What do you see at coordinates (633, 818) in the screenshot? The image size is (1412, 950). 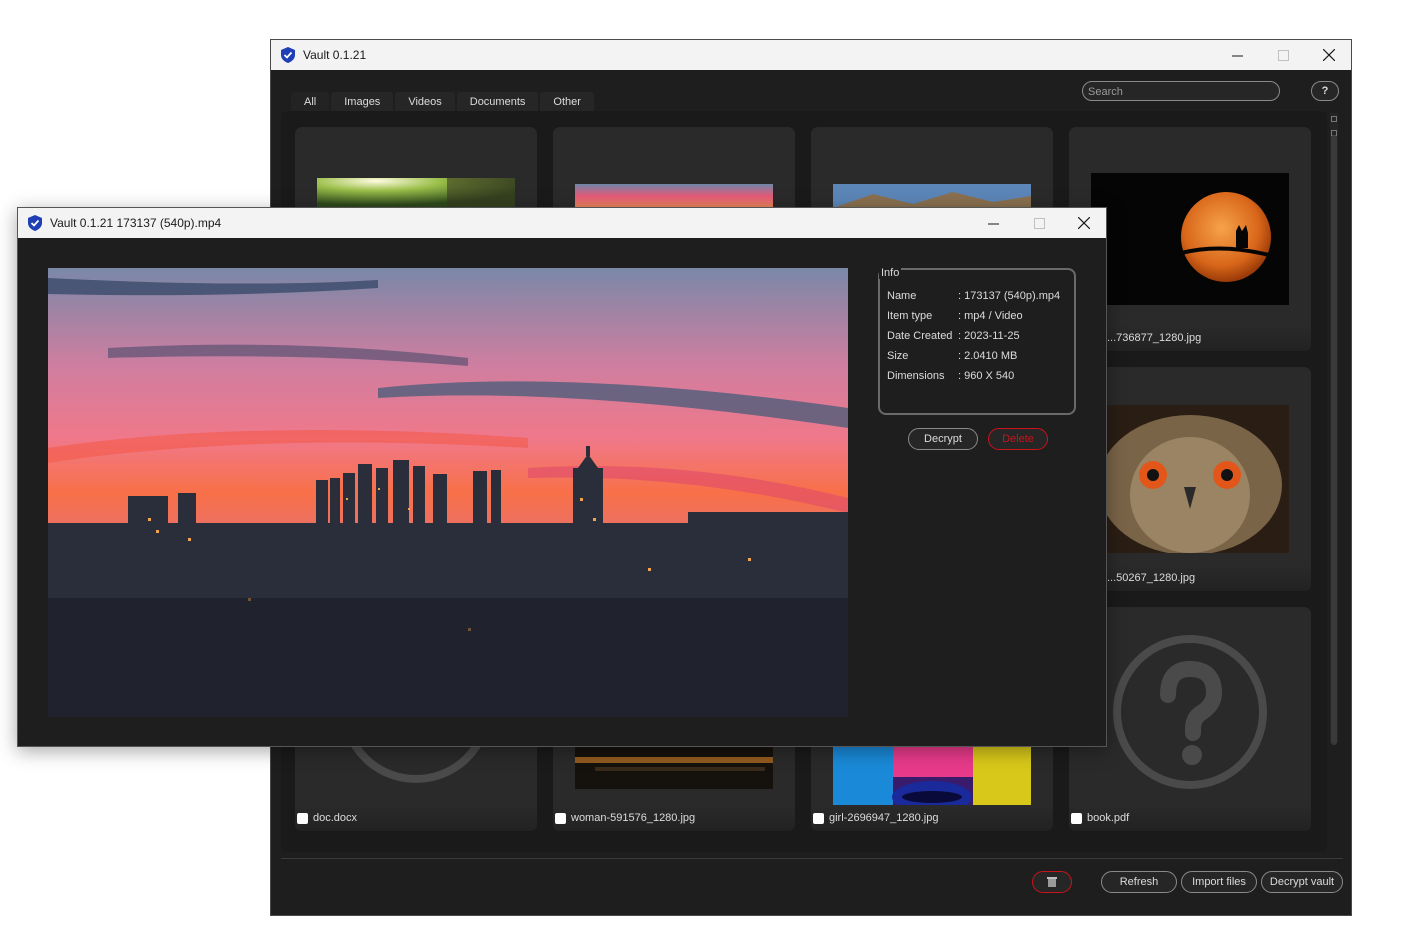 I see `item-name: woman-591576_1280.jpg` at bounding box center [633, 818].